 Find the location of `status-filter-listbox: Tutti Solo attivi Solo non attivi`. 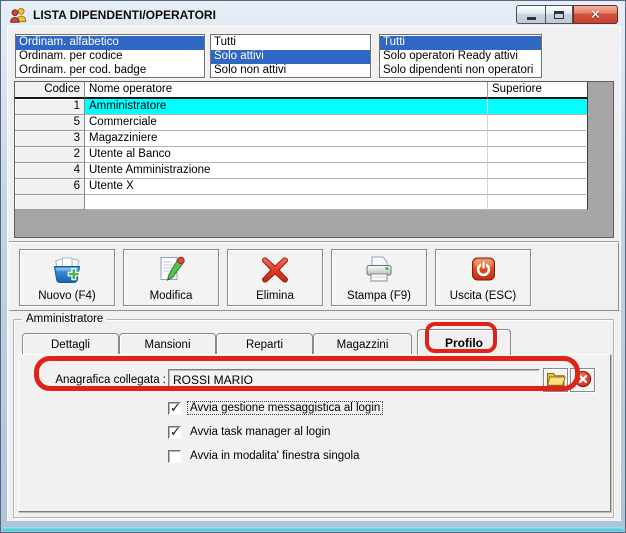

status-filter-listbox: Tutti Solo attivi Solo non attivi is located at coordinates (290, 56).